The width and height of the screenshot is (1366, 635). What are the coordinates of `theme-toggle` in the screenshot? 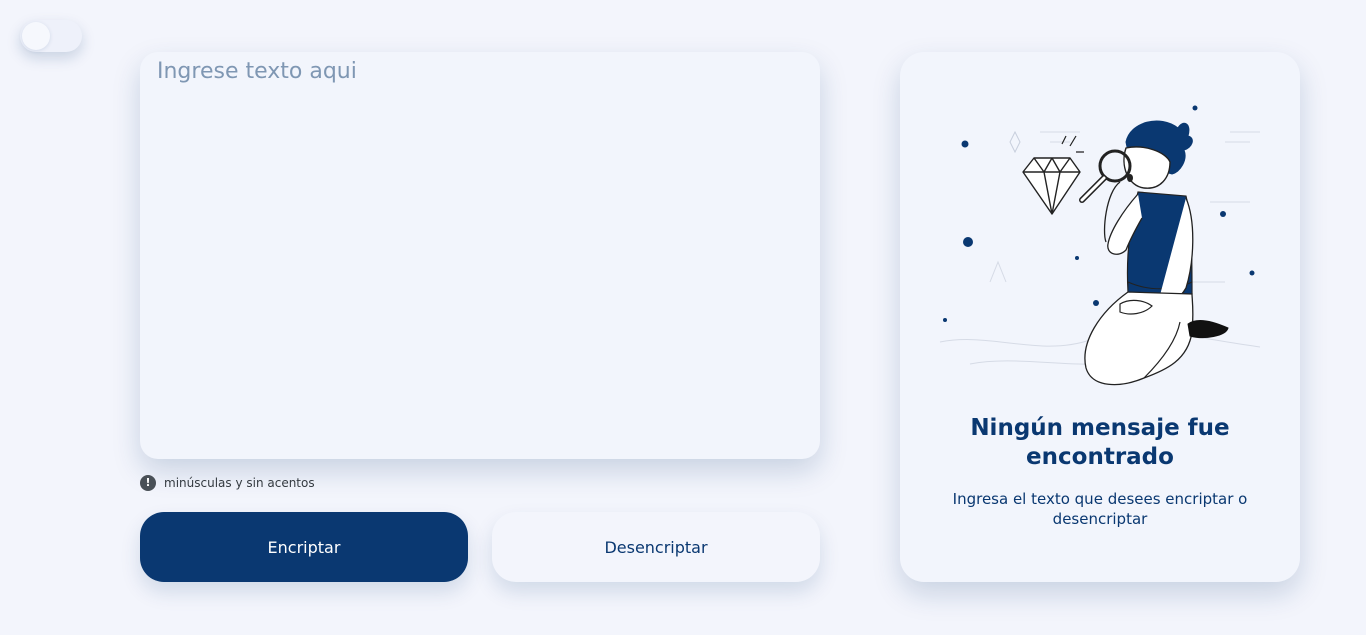 It's located at (51, 36).